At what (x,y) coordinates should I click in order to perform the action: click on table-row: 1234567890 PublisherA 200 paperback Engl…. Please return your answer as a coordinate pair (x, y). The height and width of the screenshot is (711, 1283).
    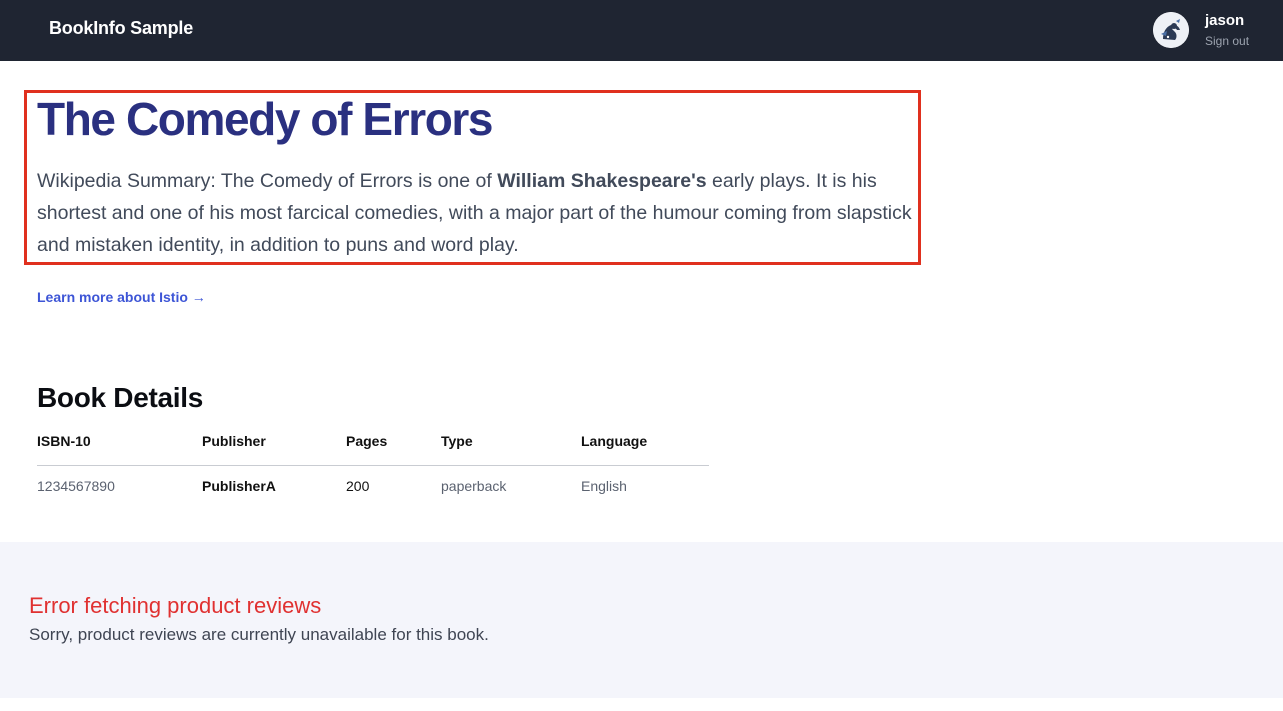
    Looking at the image, I should click on (373, 485).